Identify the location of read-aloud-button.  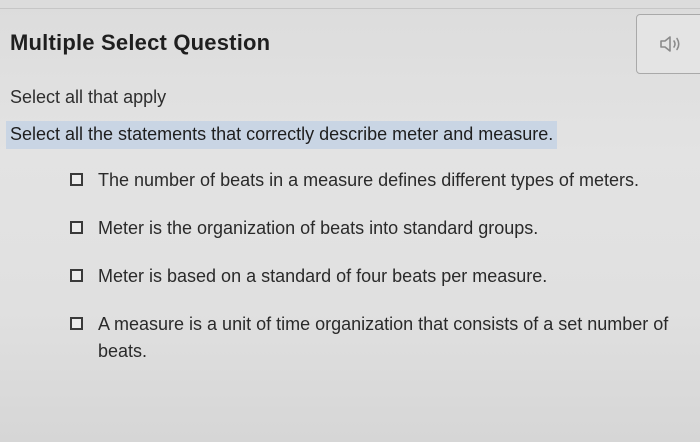
(668, 44).